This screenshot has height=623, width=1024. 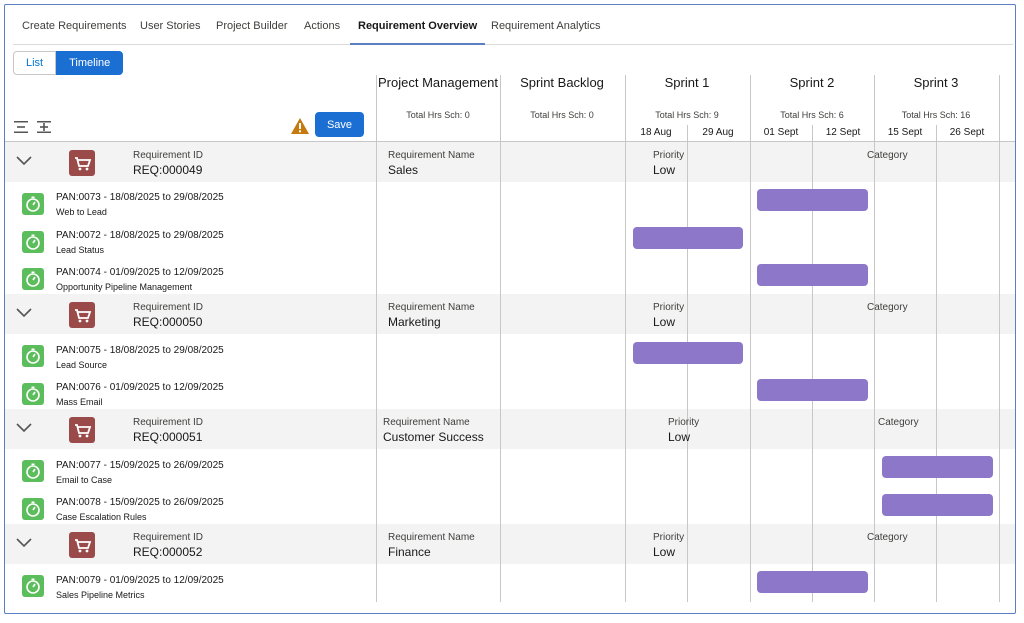 I want to click on column-title: Sprint 2, so click(x=812, y=82).